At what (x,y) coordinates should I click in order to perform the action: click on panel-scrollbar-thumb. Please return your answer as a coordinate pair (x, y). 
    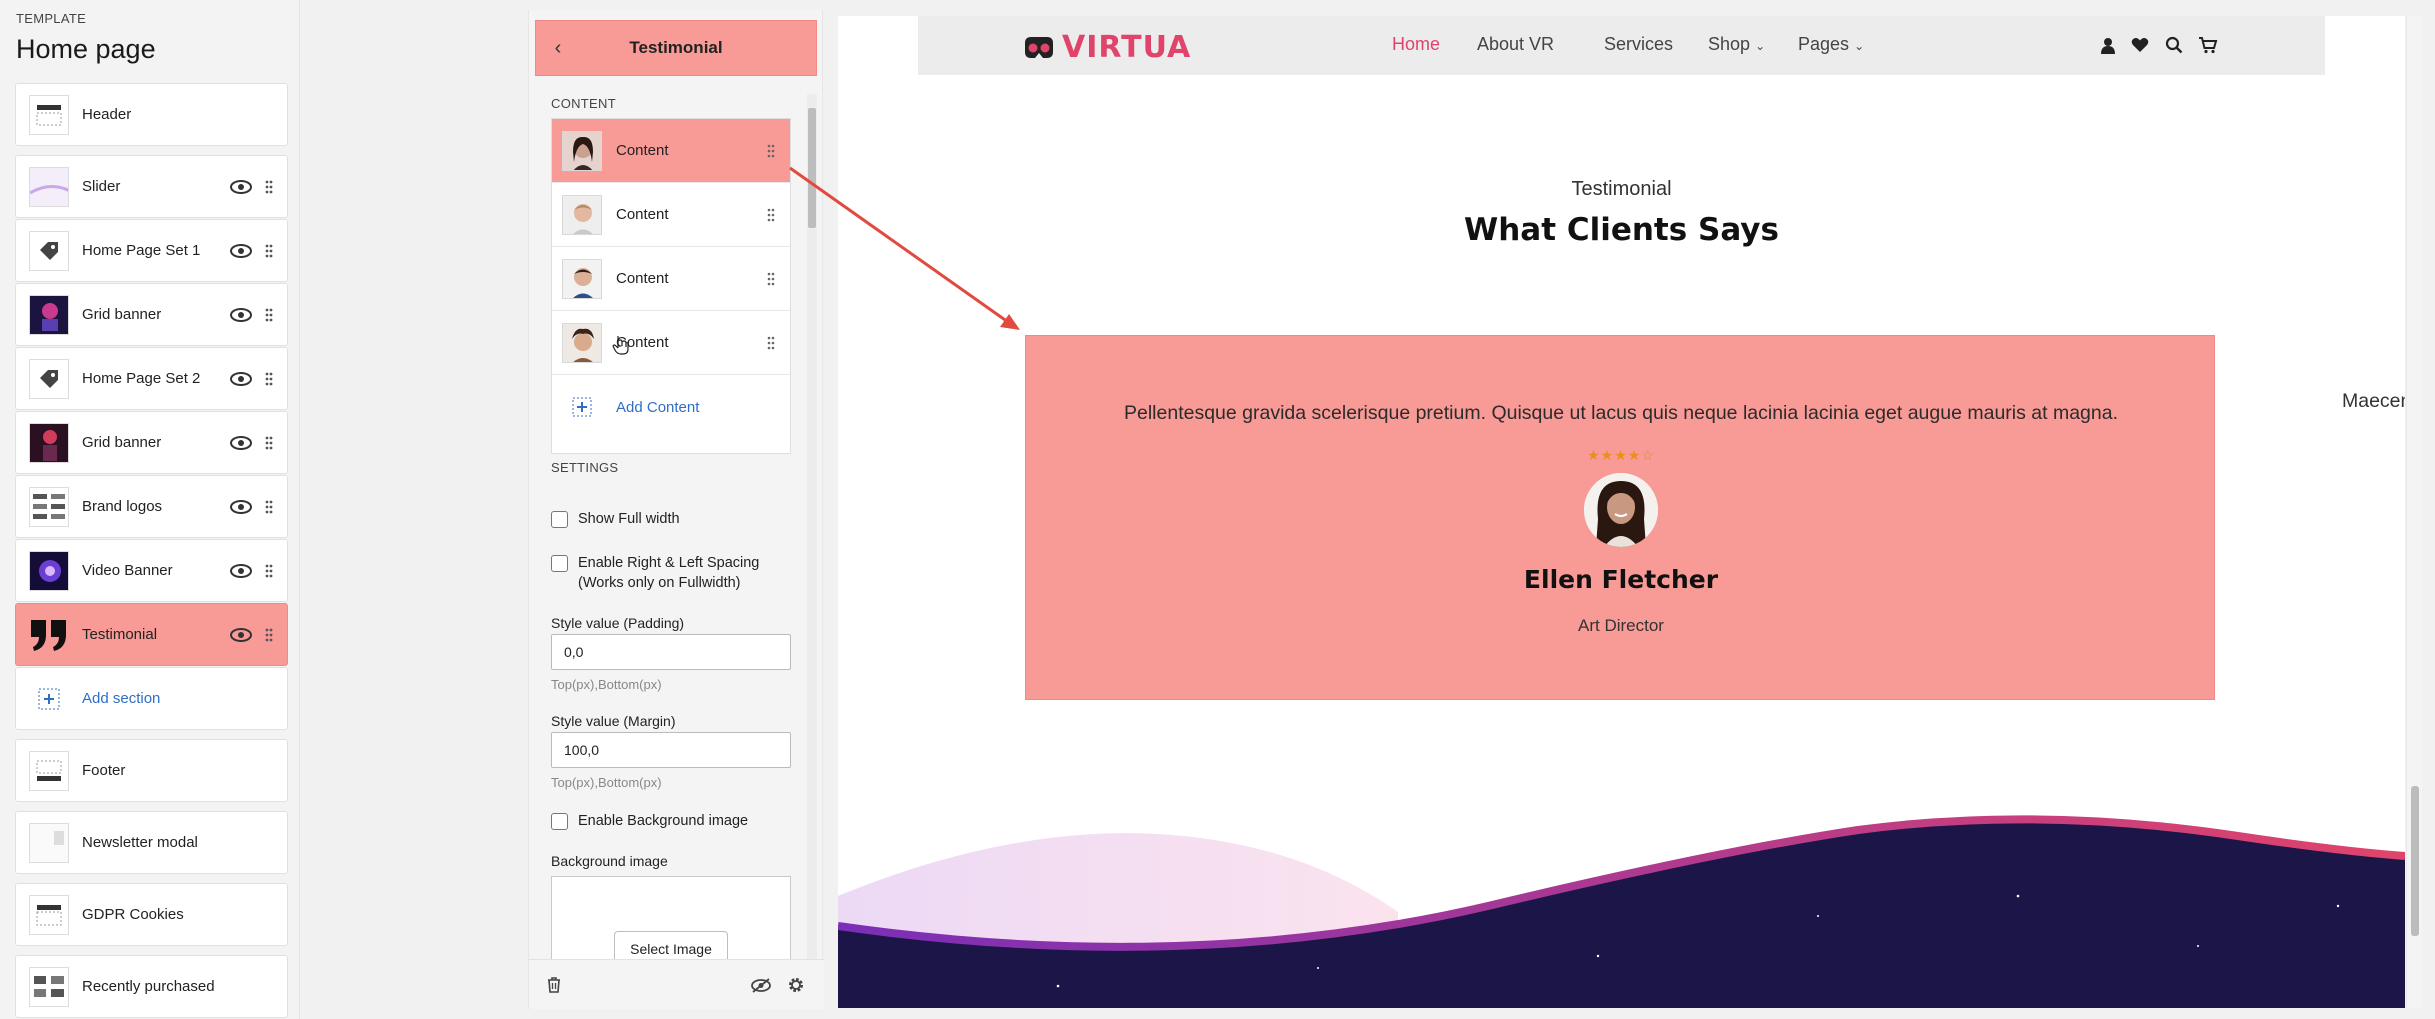
    Looking at the image, I should click on (812, 168).